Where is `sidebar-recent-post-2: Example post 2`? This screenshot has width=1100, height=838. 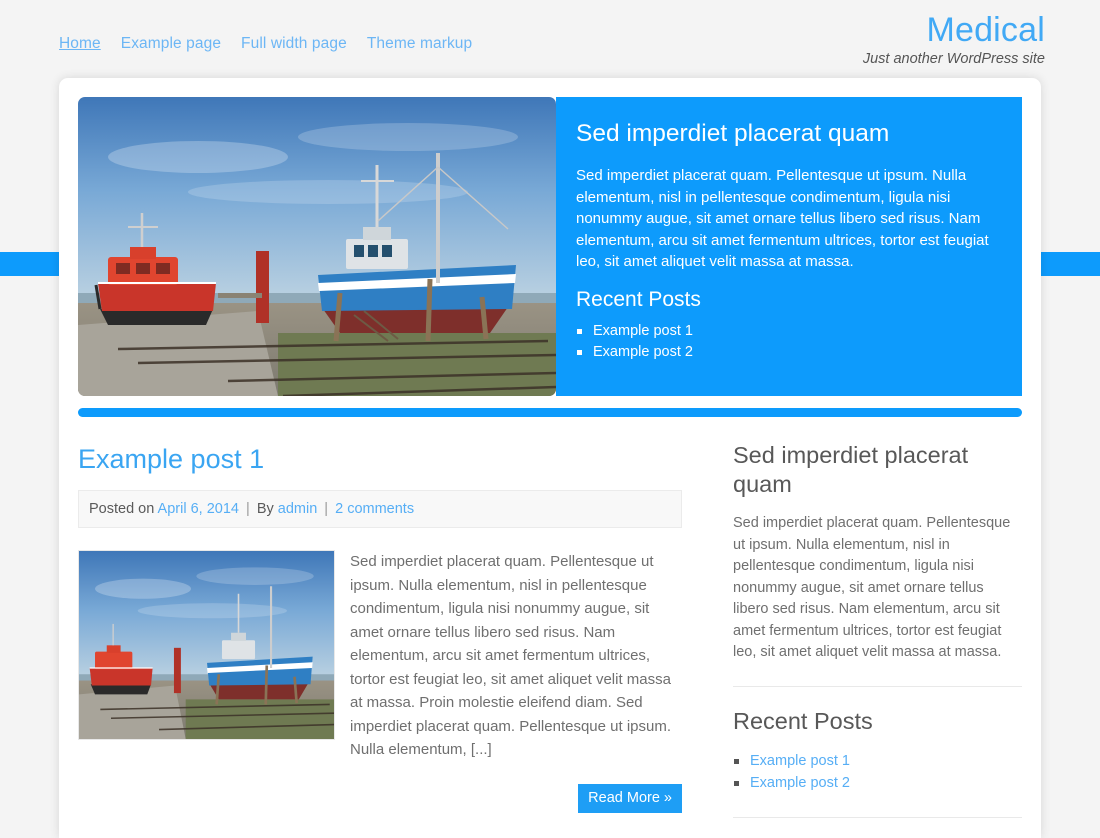
sidebar-recent-post-2: Example post 2 is located at coordinates (800, 783).